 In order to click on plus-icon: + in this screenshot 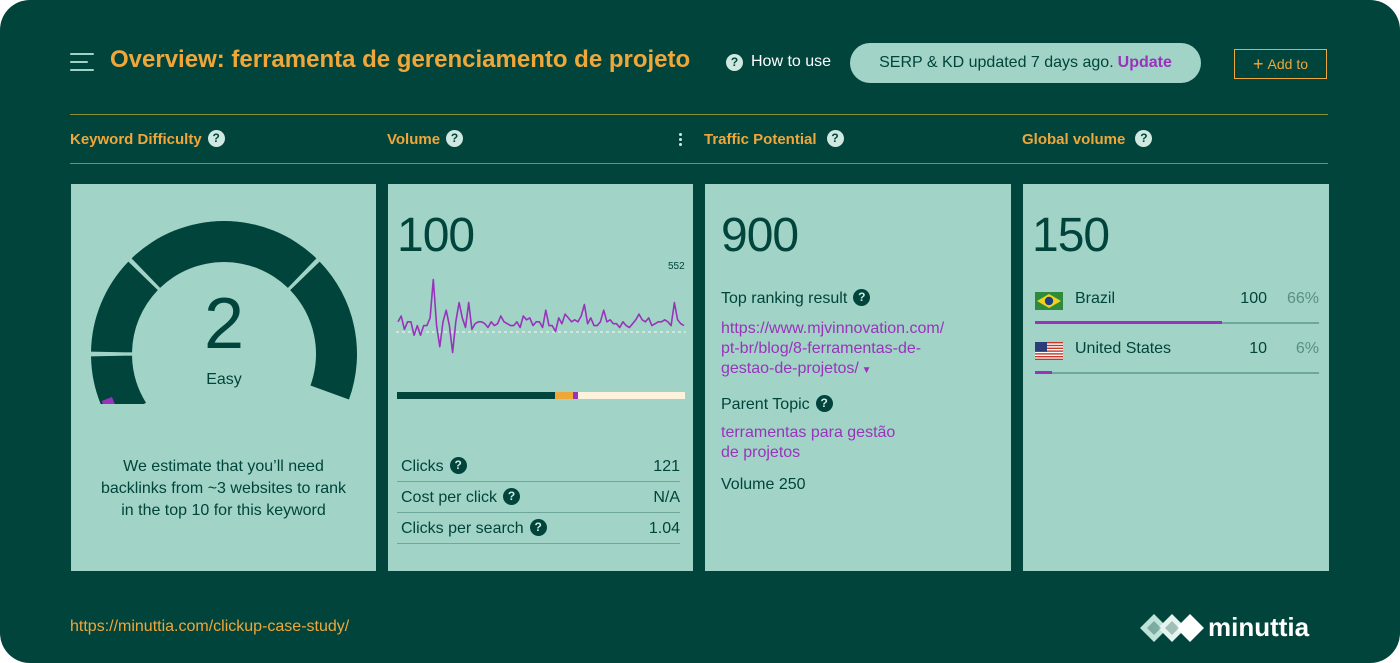, I will do `click(1258, 64)`.